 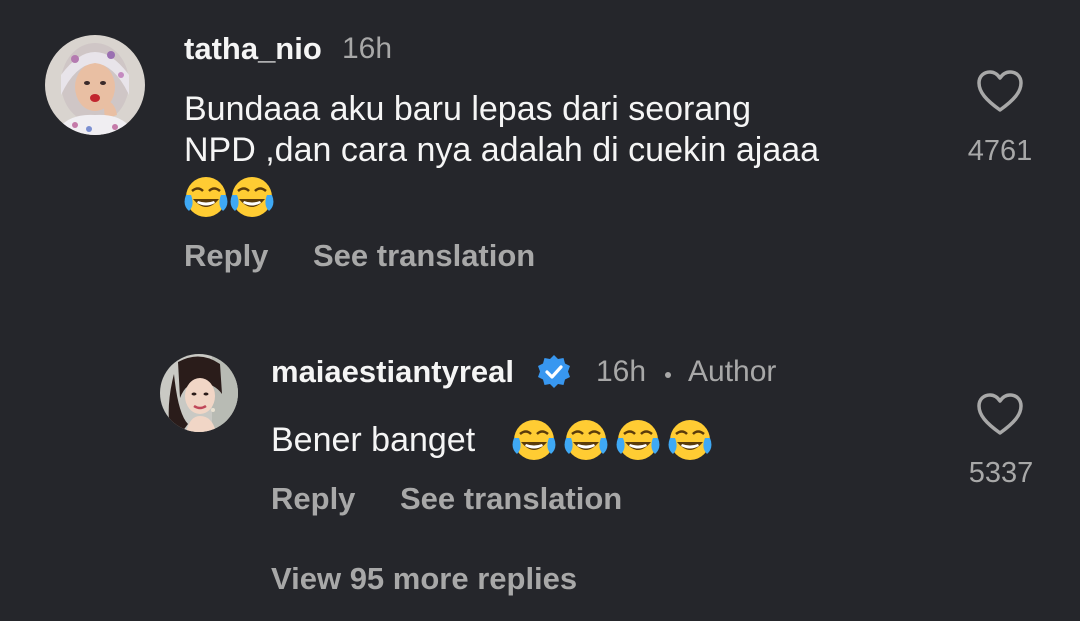 What do you see at coordinates (621, 371) in the screenshot?
I see `reply-timestamp: 16h` at bounding box center [621, 371].